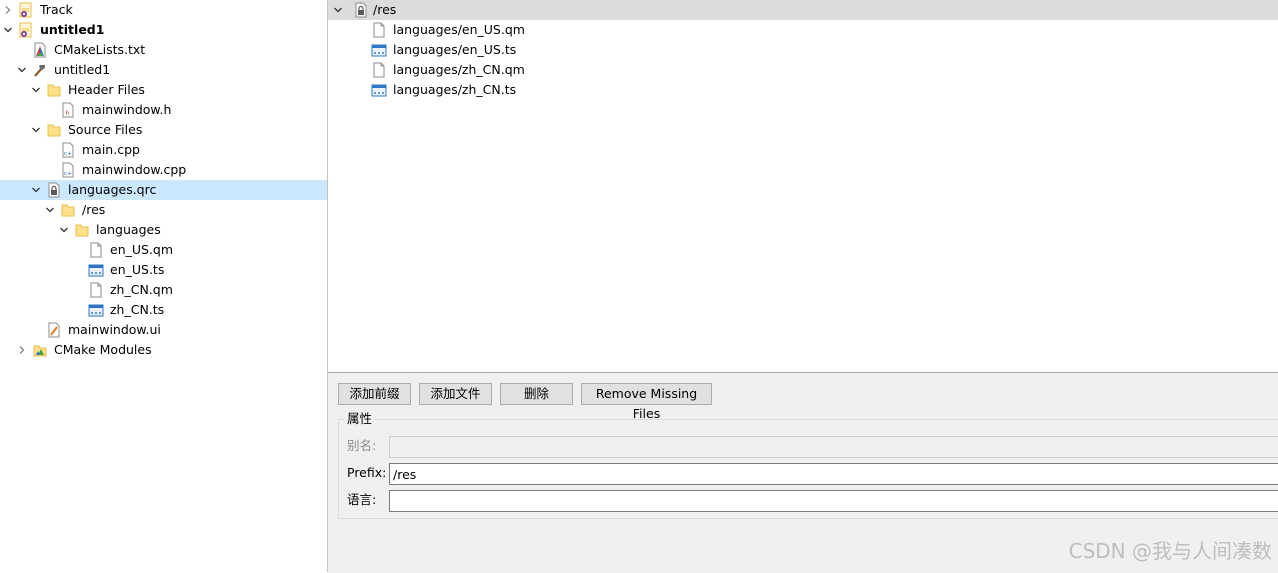  Describe the element at coordinates (803, 10) in the screenshot. I see `resource-prefix-row: /res` at that location.